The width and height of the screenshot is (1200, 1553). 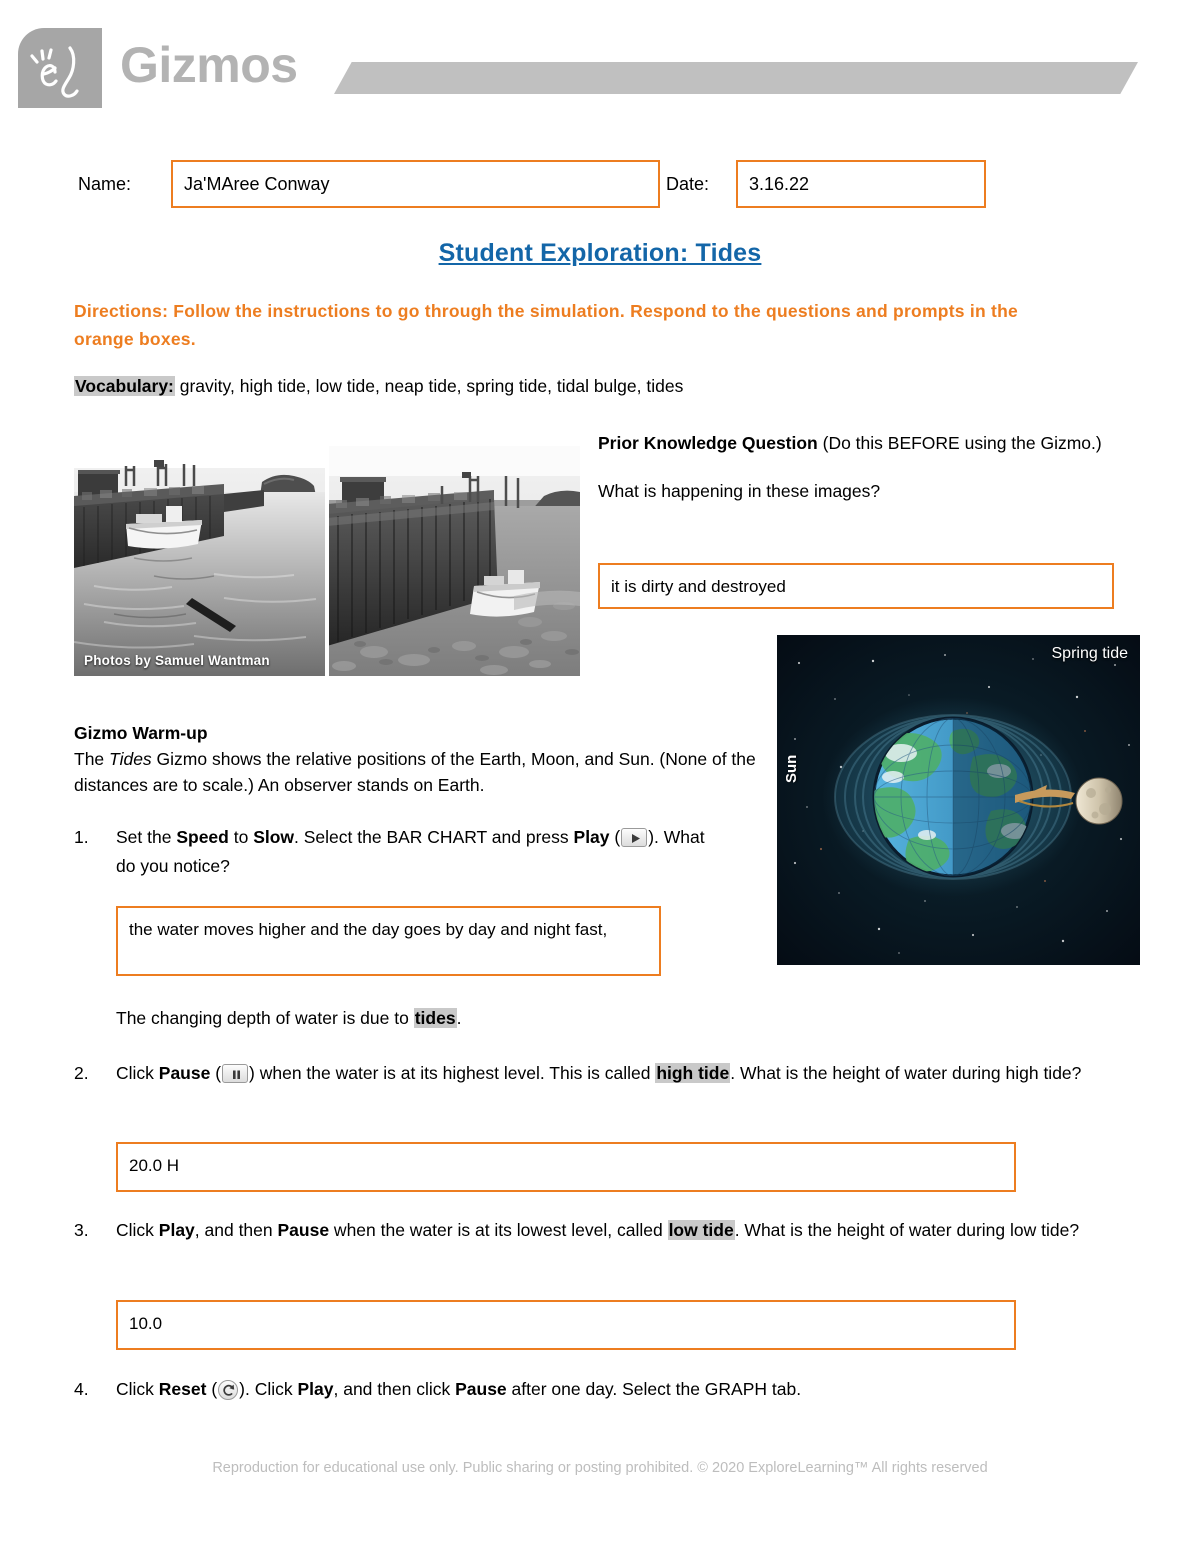 What do you see at coordinates (693, 1073) in the screenshot?
I see `q2-high-tide-highlight: high tide` at bounding box center [693, 1073].